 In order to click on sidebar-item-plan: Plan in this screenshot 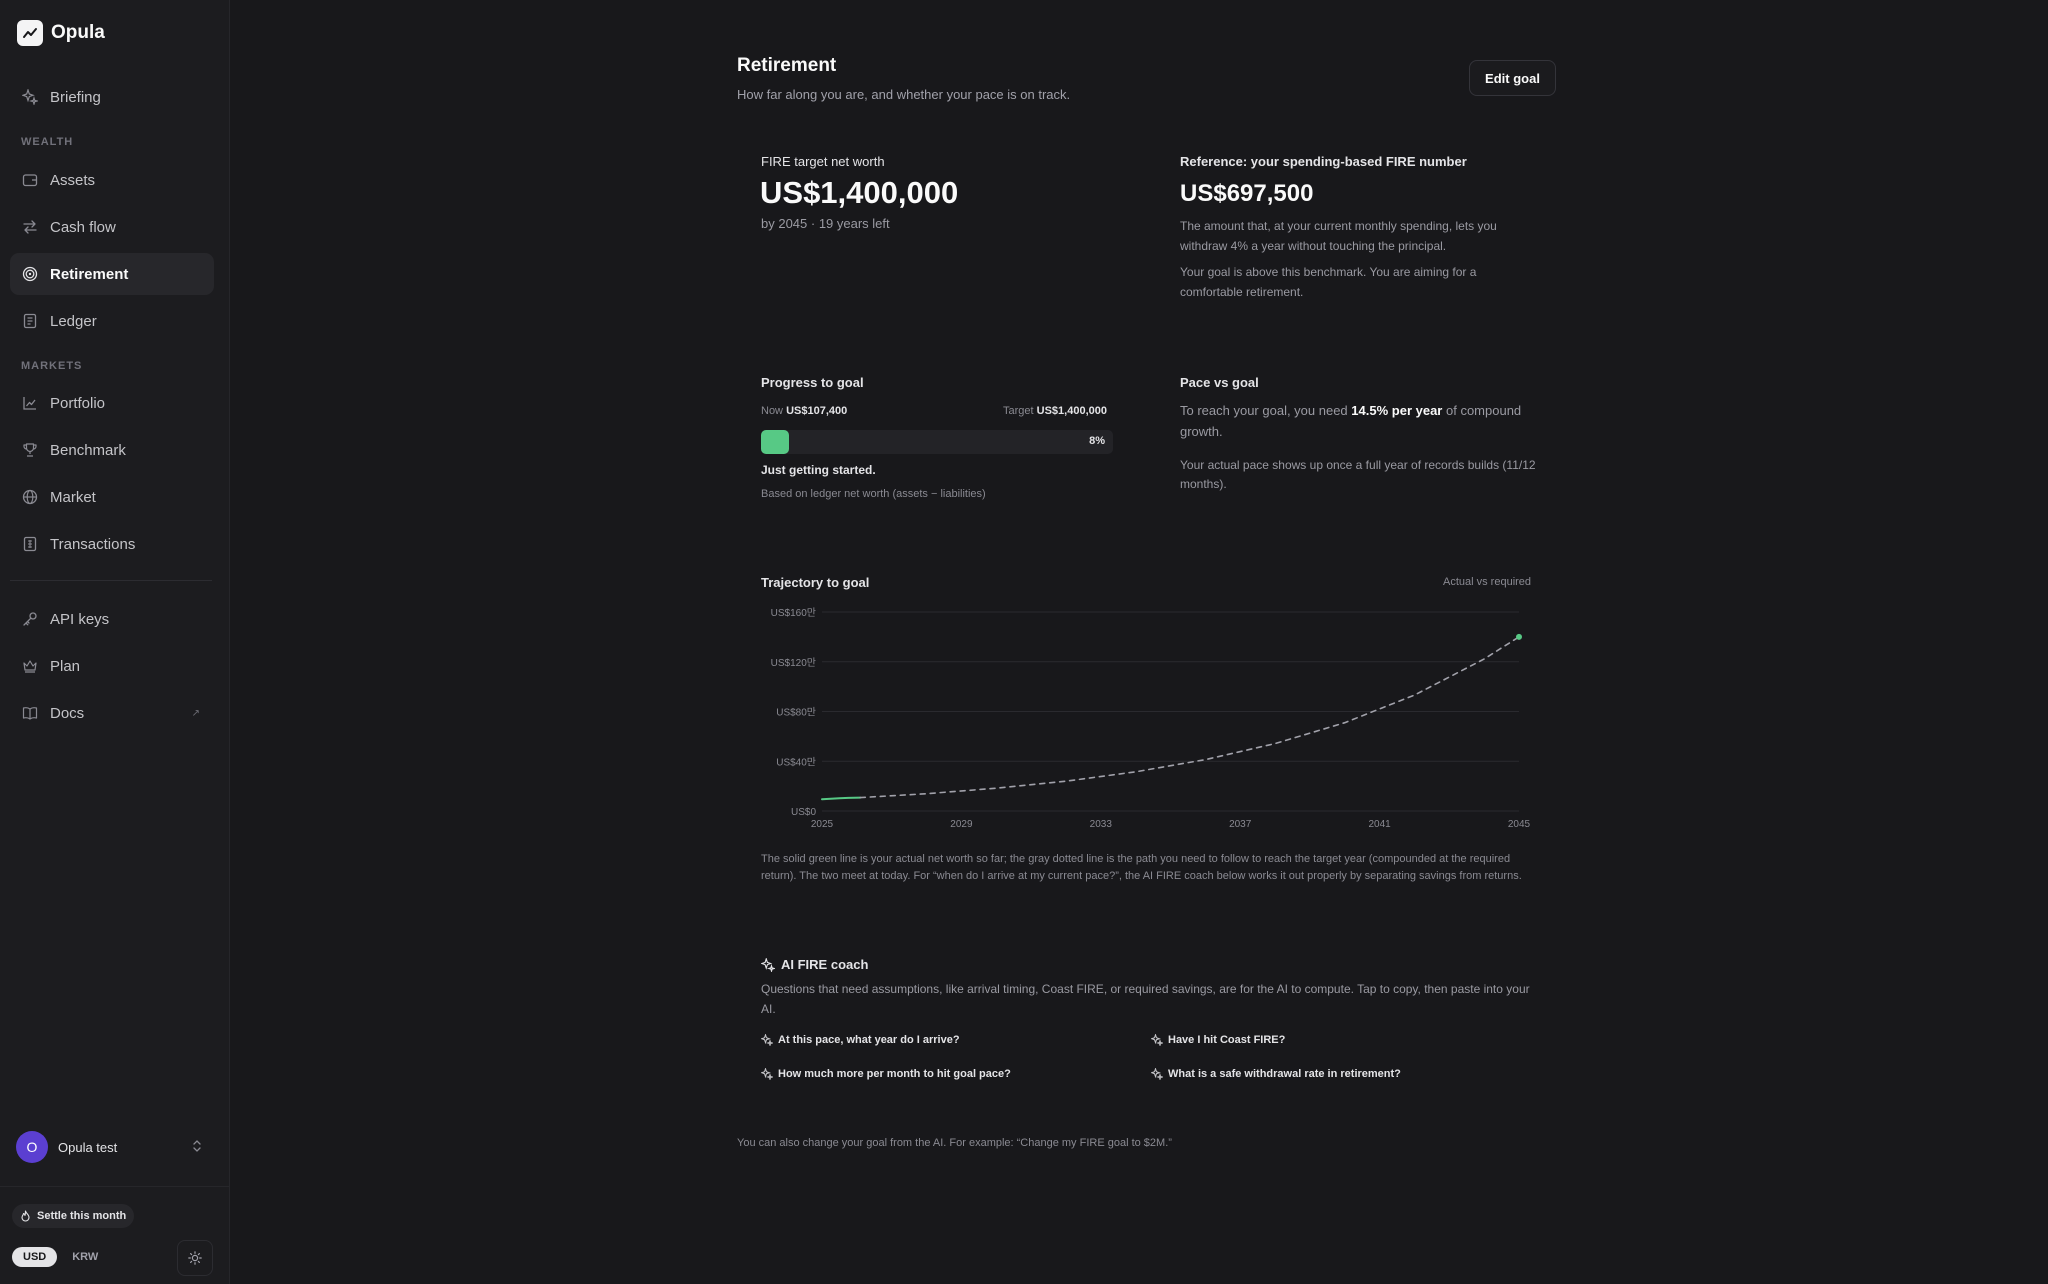, I will do `click(112, 666)`.